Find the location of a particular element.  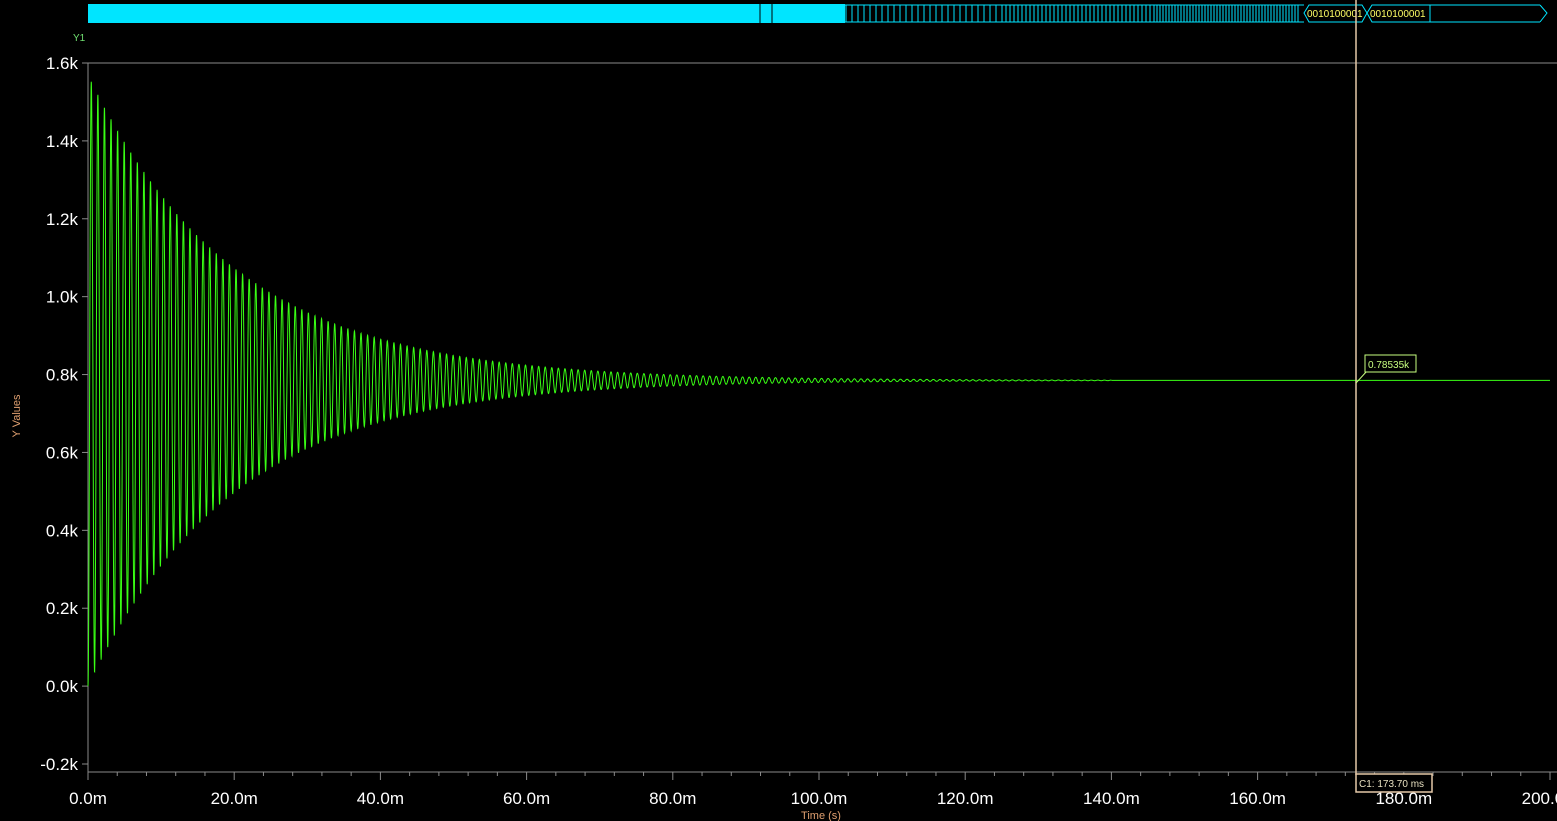

x-tick-label: 160.0m is located at coordinates (1257, 798).